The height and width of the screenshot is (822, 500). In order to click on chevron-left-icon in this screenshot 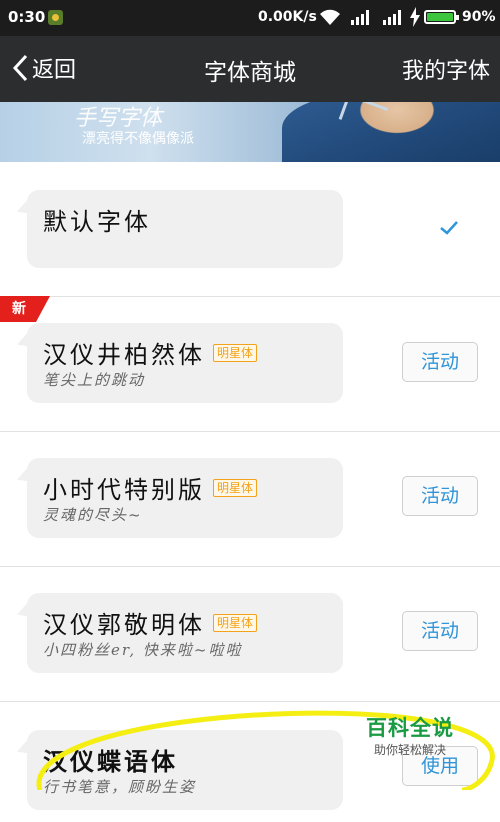, I will do `click(20, 68)`.